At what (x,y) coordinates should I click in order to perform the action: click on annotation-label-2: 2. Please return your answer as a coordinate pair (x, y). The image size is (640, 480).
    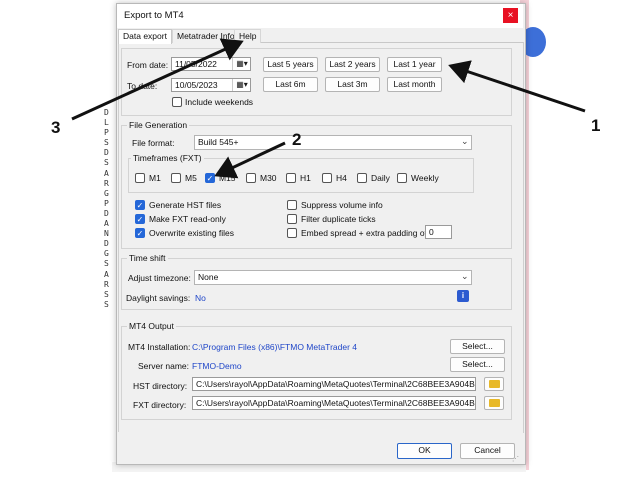
    Looking at the image, I should click on (297, 139).